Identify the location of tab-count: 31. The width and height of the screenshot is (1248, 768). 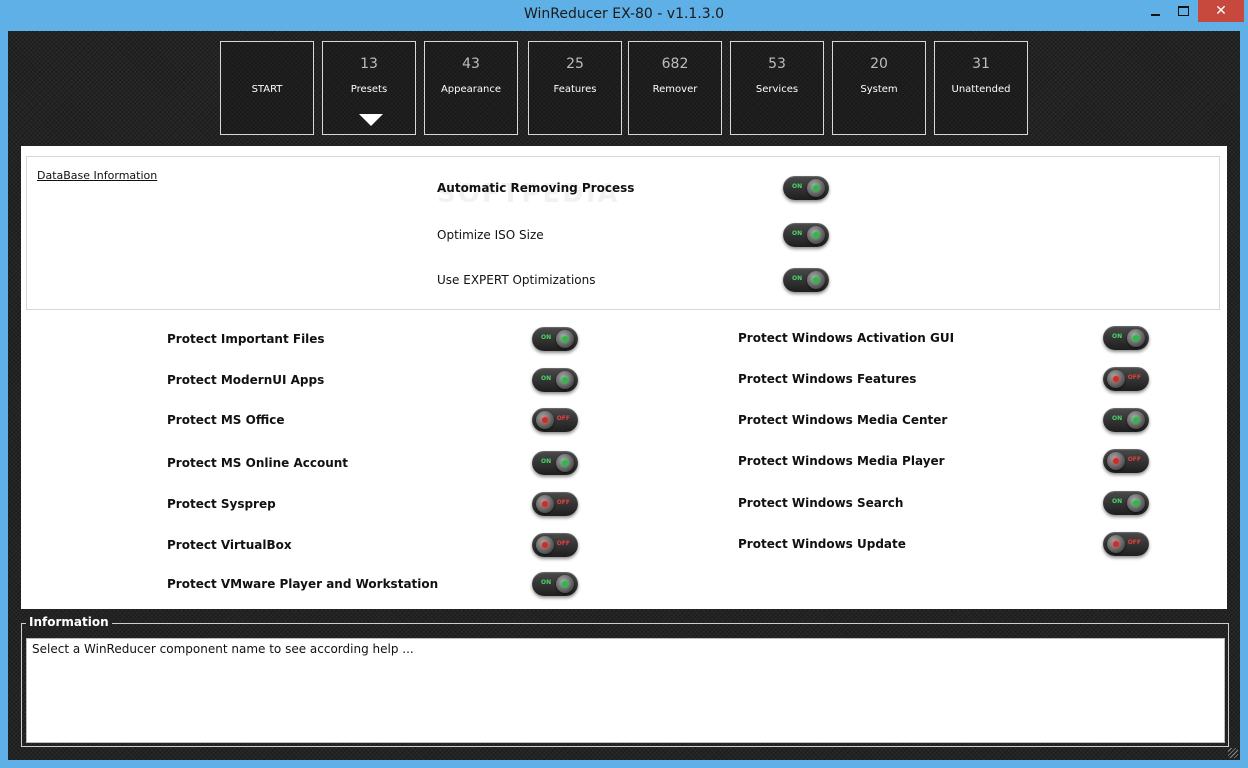
(981, 64).